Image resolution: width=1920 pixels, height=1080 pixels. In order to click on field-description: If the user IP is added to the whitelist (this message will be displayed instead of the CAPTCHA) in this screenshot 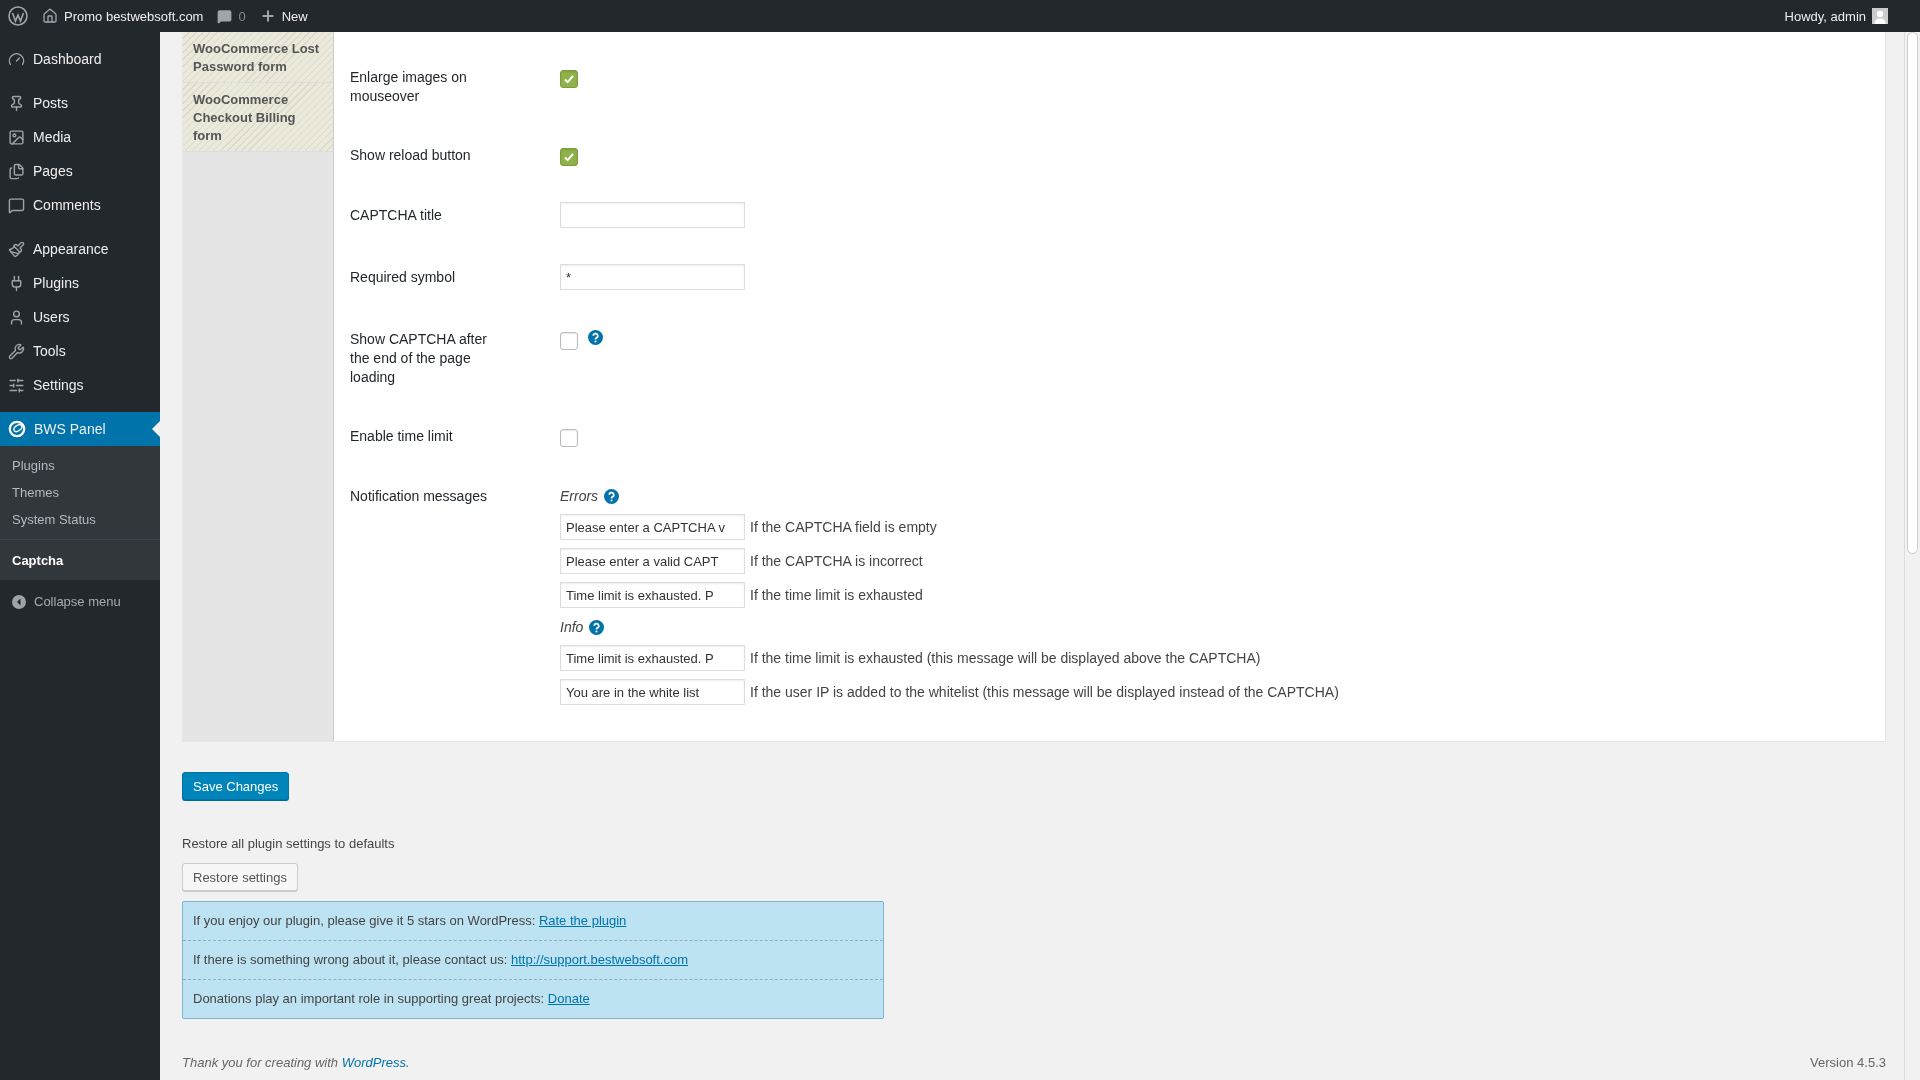, I will do `click(1044, 692)`.